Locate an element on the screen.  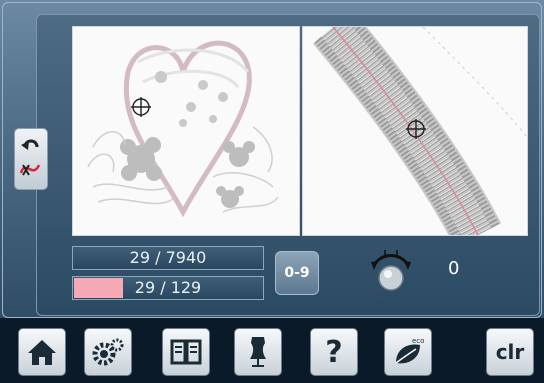
sewing-consultant-button is located at coordinates (258, 352).